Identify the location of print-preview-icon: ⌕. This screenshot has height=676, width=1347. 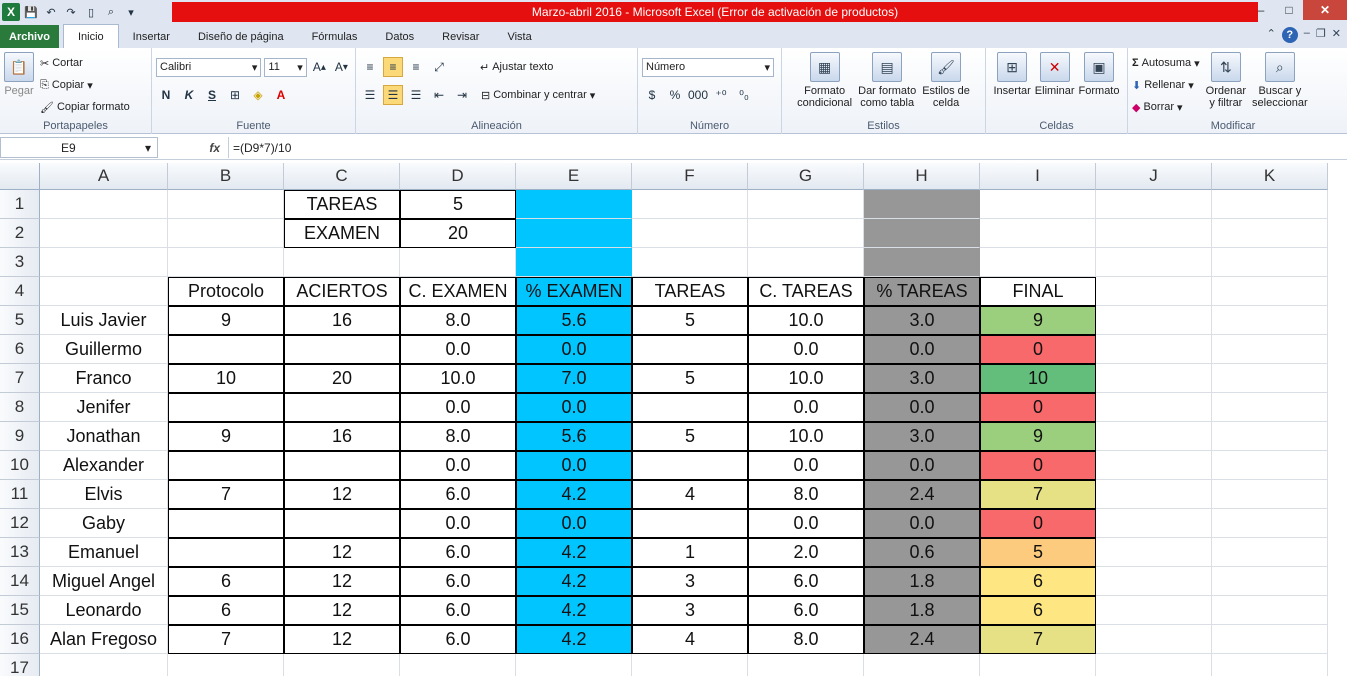
(111, 12).